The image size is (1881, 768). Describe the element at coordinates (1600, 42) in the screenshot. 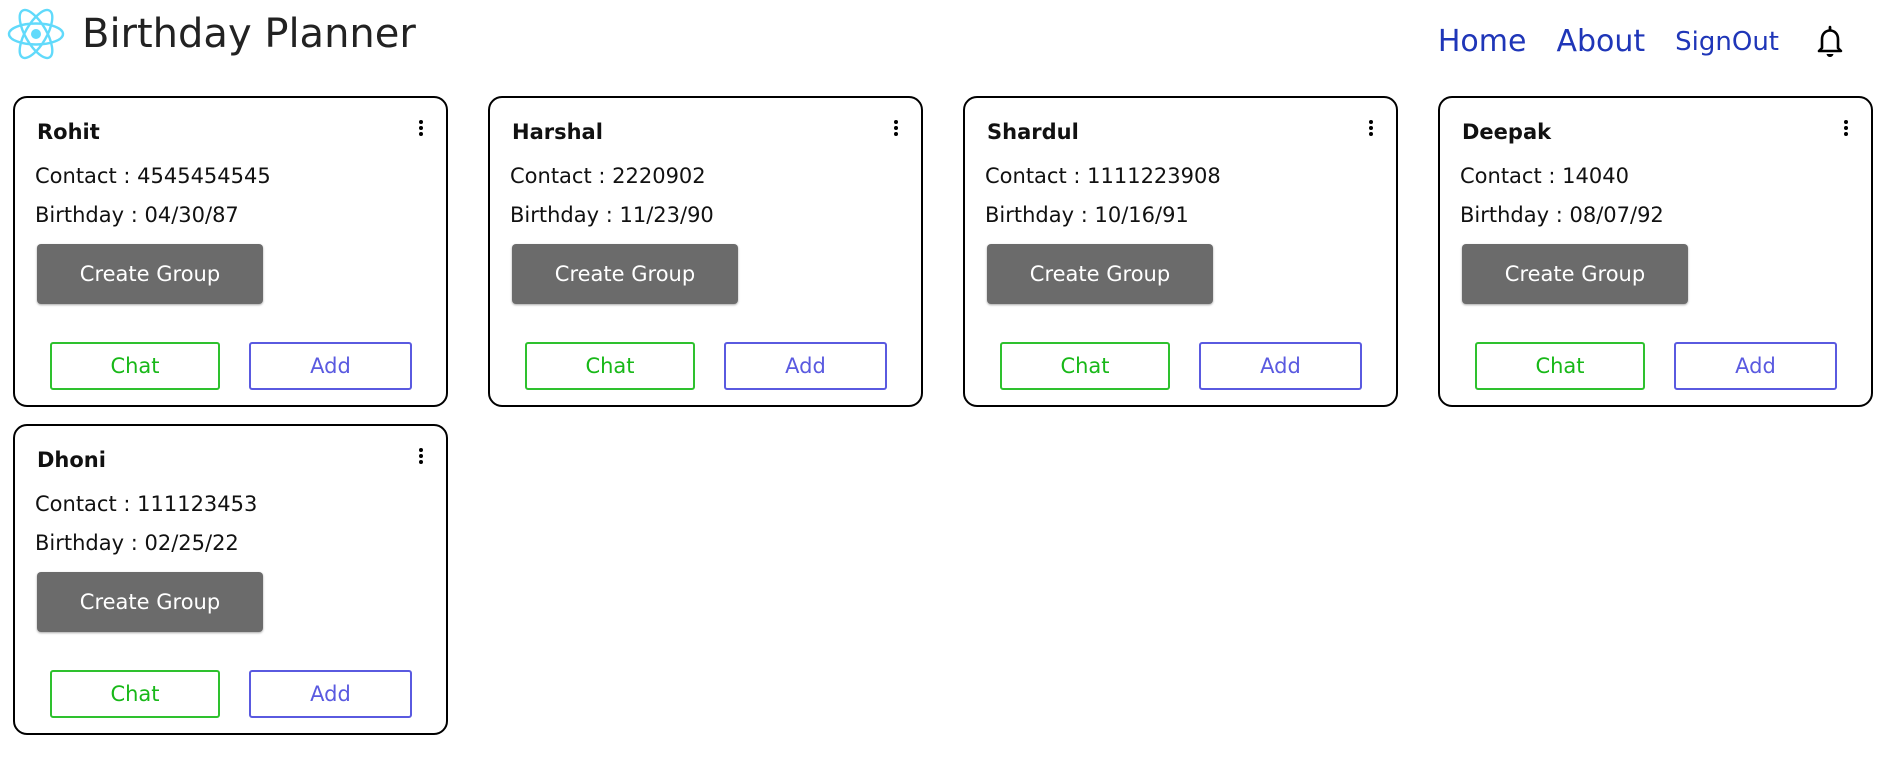

I see `nav-about-link: About` at that location.